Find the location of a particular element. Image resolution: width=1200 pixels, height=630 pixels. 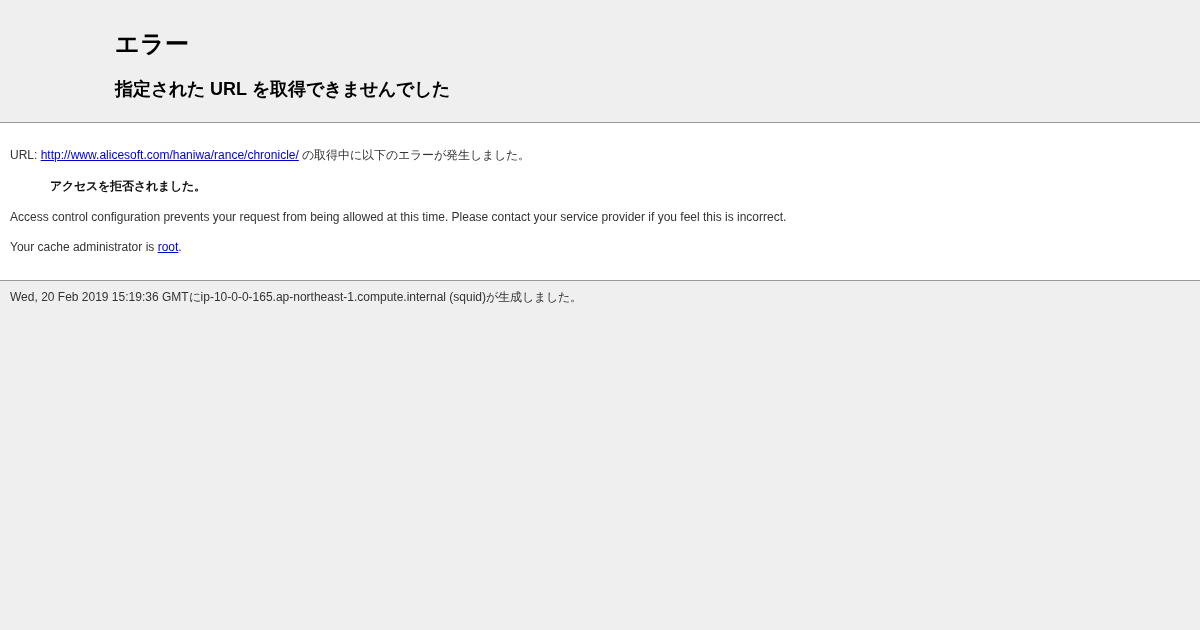

url-message: URL: http://www.alicesoft.com/haniwa/rance/chronicle/ の取得中に以下のエラーが発生しました。 is located at coordinates (271, 155).